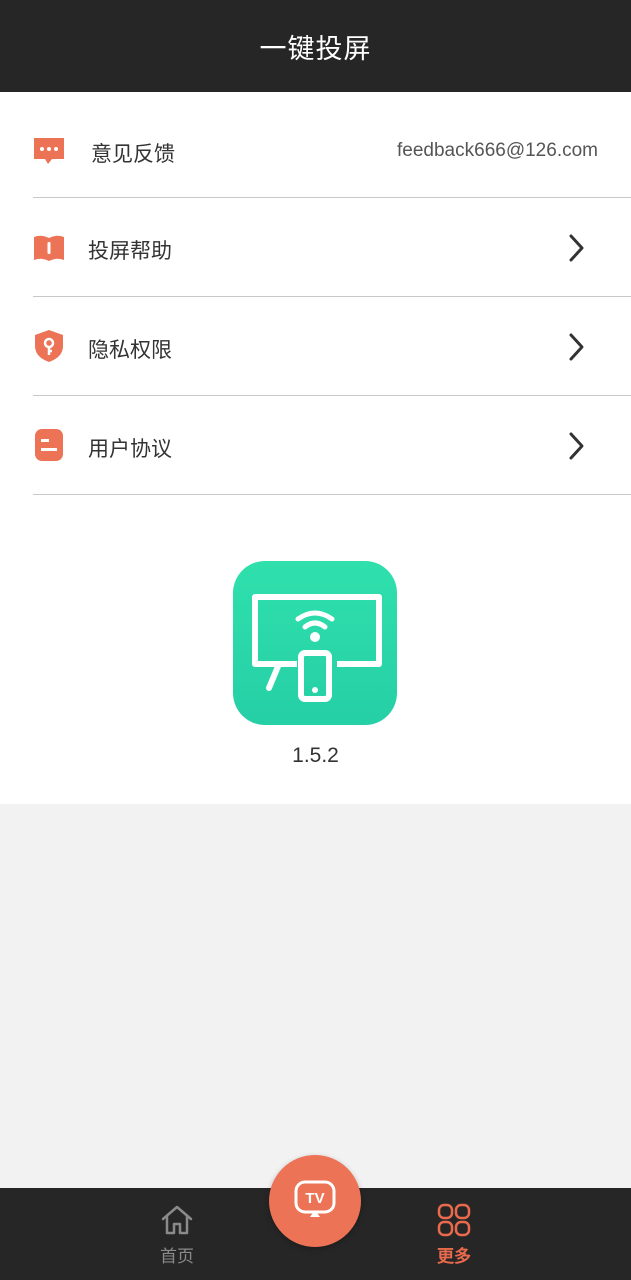 Image resolution: width=631 pixels, height=1280 pixels. What do you see at coordinates (49, 151) in the screenshot?
I see `chat-bubble-icon` at bounding box center [49, 151].